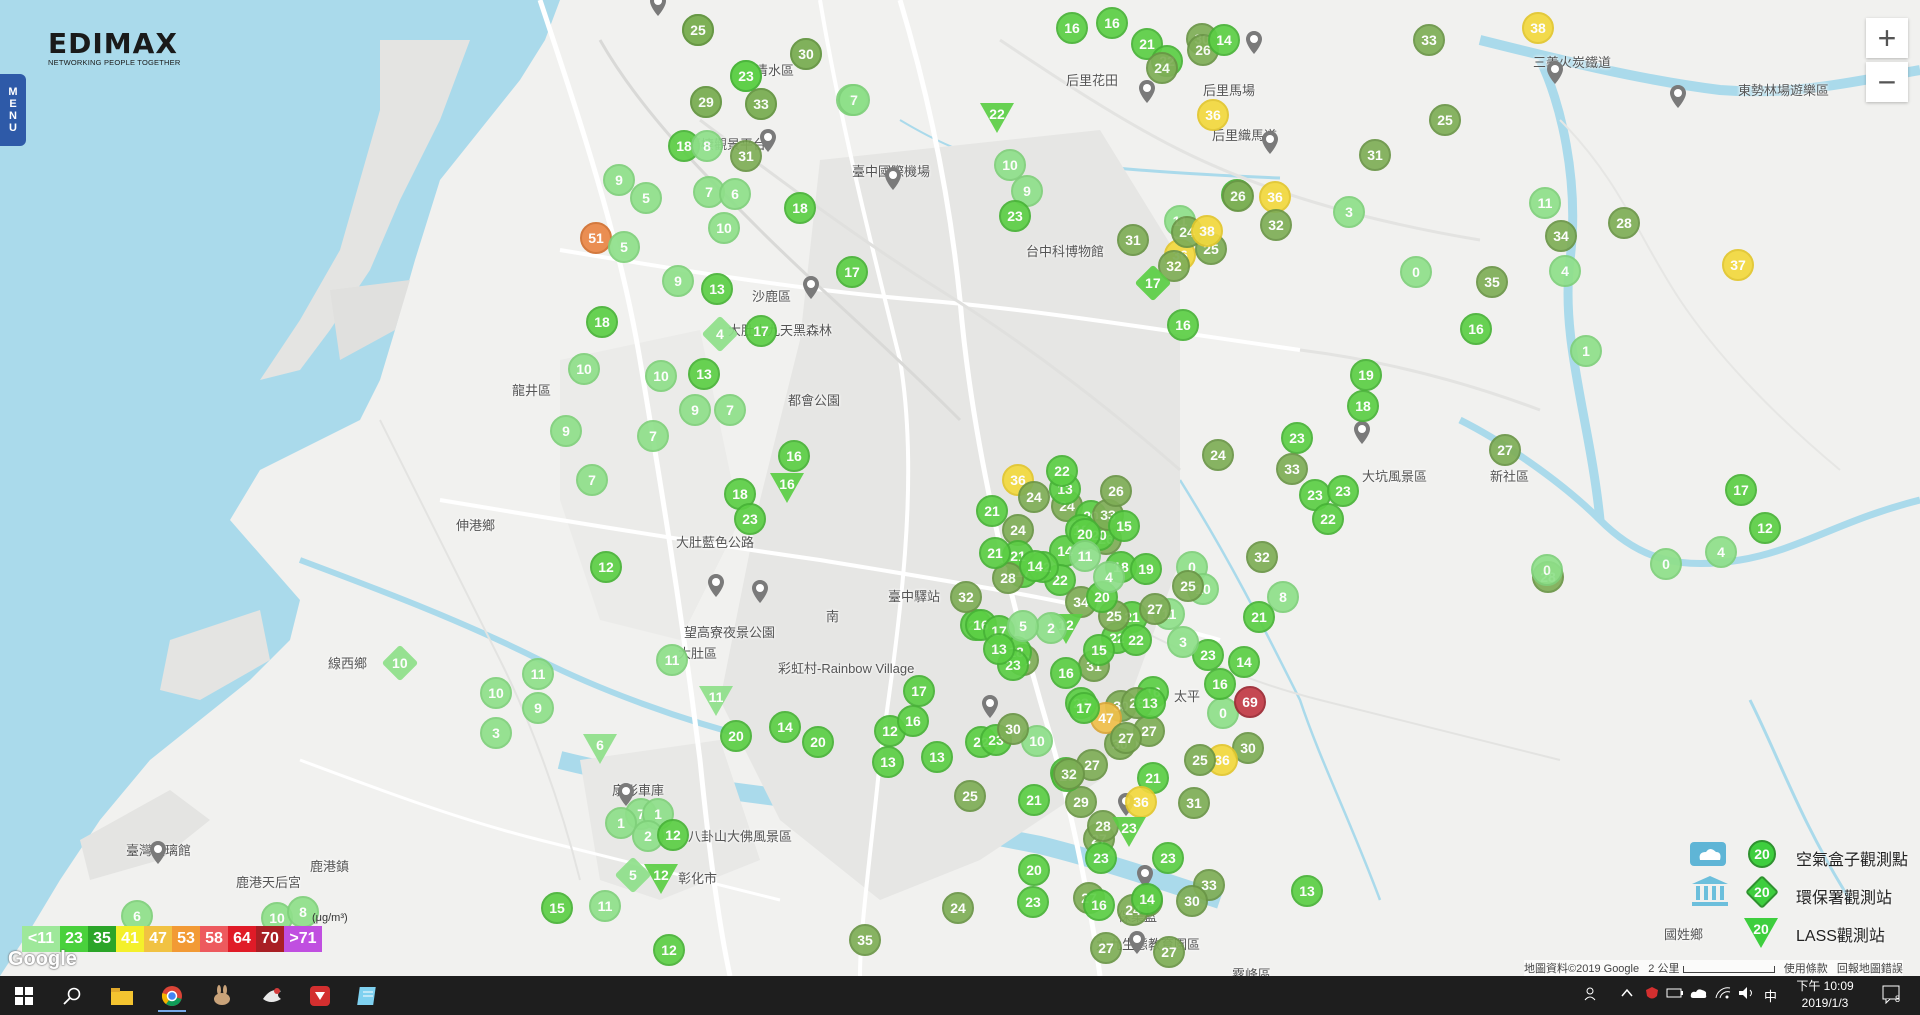  What do you see at coordinates (1738, 265) in the screenshot?
I see `airbox-marker: 37` at bounding box center [1738, 265].